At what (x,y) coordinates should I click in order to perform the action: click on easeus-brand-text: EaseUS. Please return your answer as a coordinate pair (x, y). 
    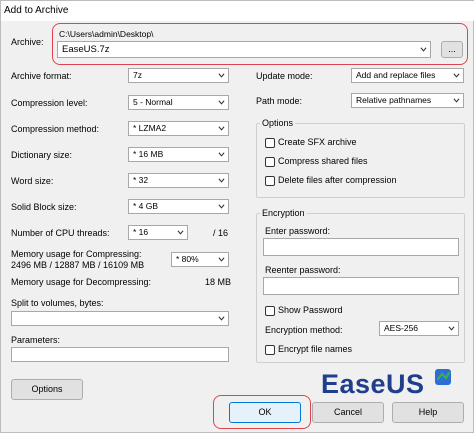
    Looking at the image, I should click on (373, 384).